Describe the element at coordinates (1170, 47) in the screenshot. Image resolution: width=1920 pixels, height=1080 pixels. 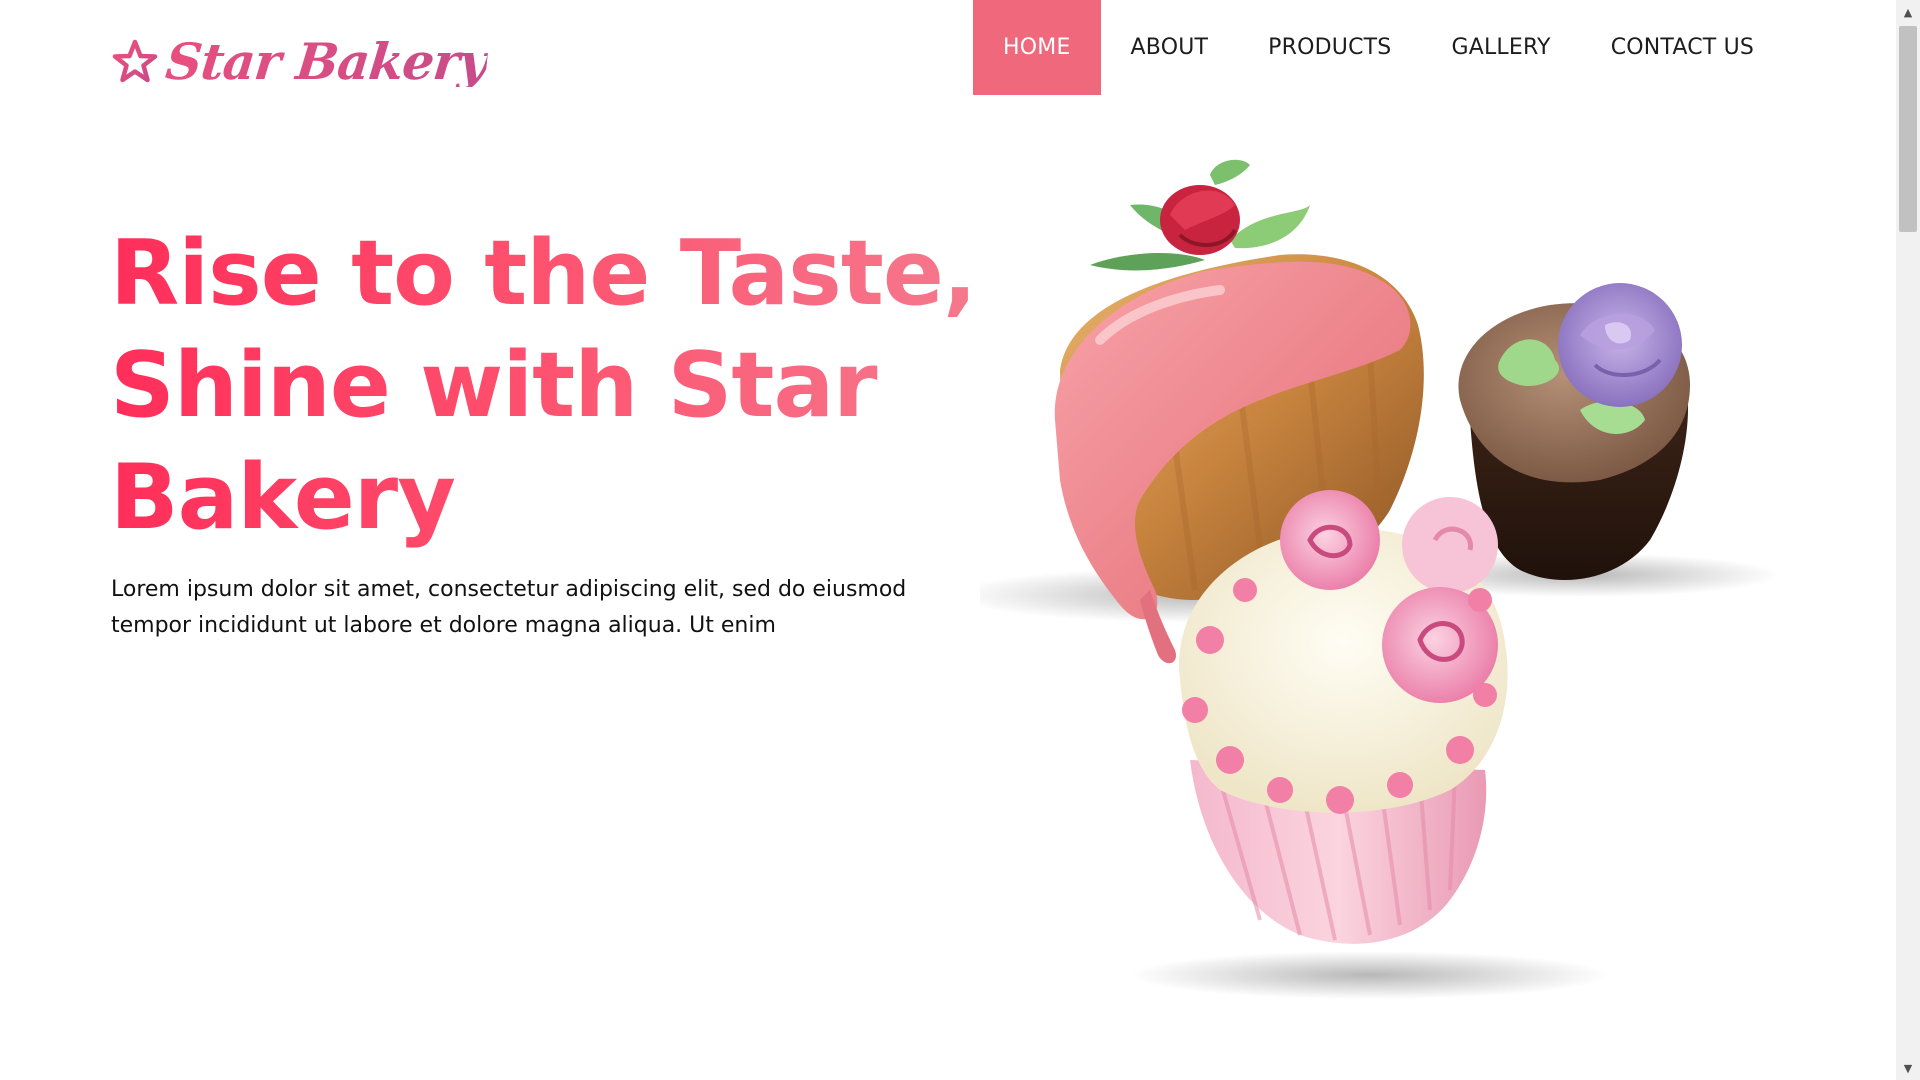
I see `nav-item-about: ABOUT` at that location.